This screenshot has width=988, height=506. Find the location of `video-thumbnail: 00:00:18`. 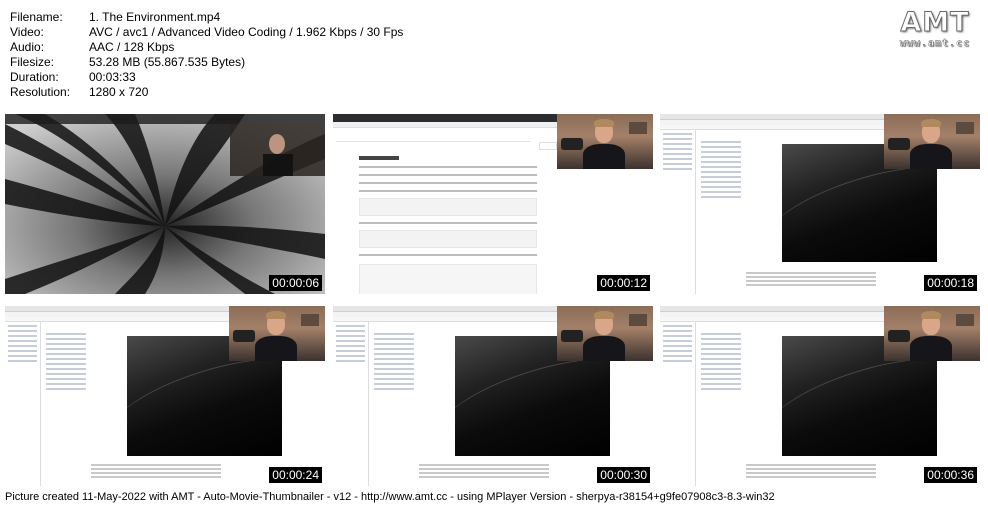

video-thumbnail: 00:00:18 is located at coordinates (820, 204).